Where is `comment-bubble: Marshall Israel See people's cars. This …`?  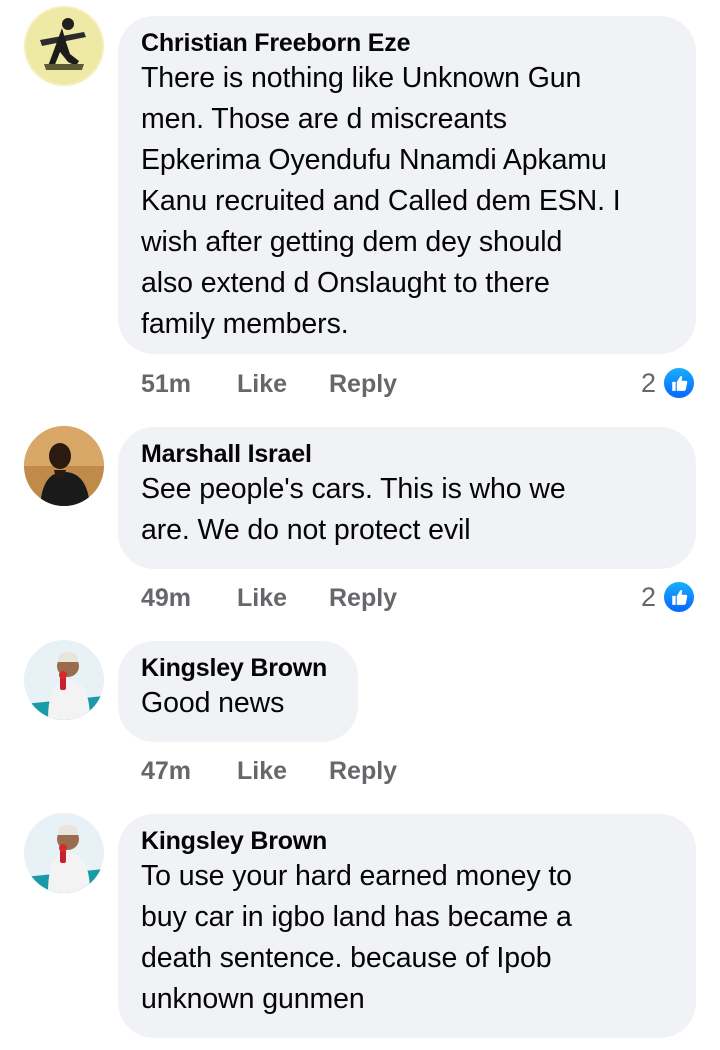
comment-bubble: Marshall Israel See people's cars. This … is located at coordinates (407, 498).